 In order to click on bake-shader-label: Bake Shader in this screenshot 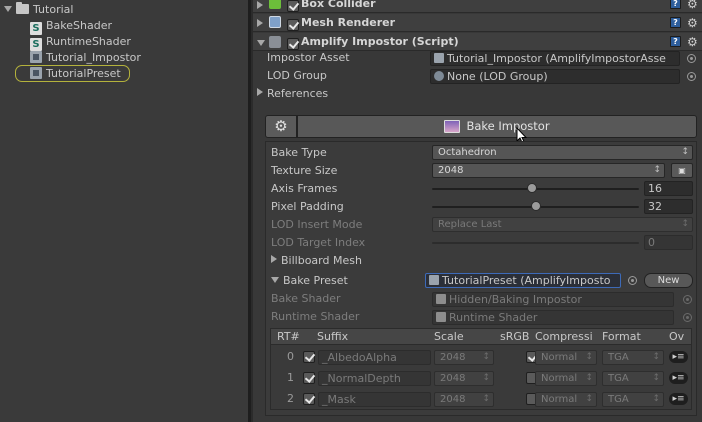, I will do `click(306, 298)`.